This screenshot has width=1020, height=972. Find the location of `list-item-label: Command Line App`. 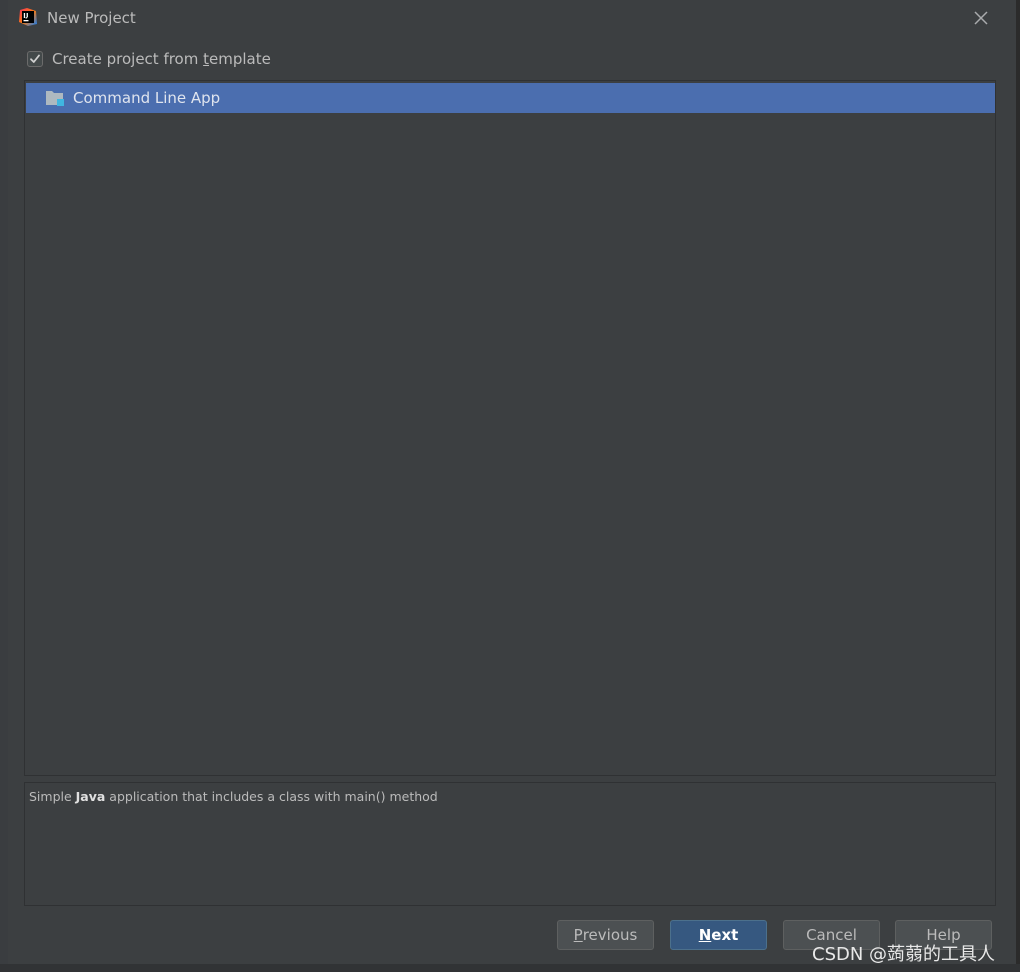

list-item-label: Command Line App is located at coordinates (147, 98).